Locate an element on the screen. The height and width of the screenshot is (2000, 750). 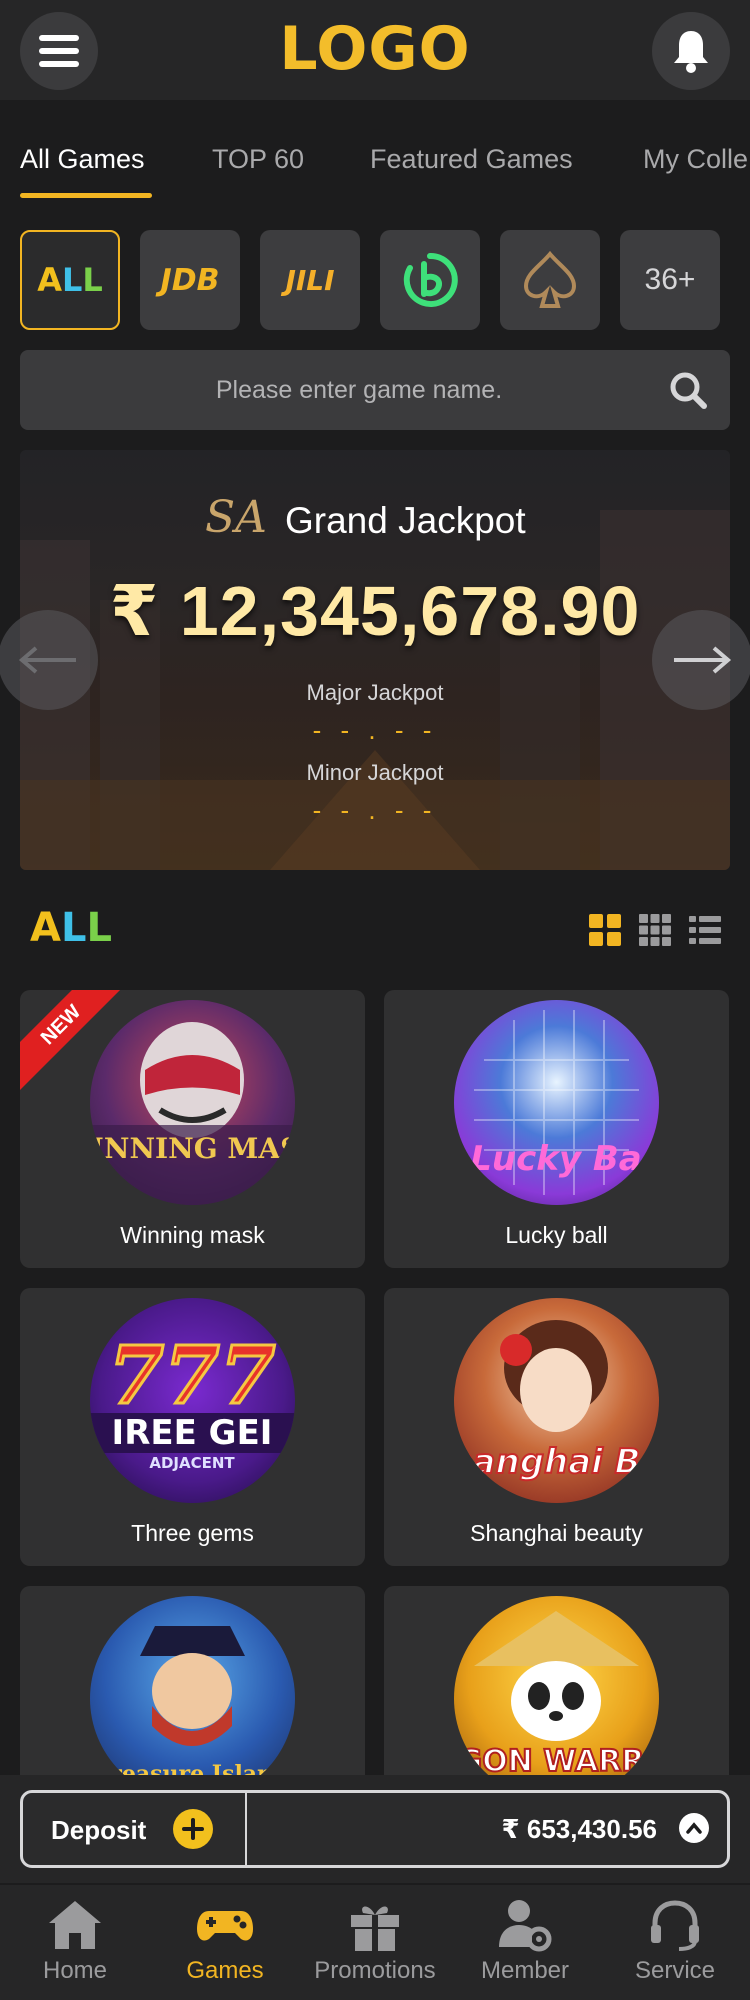
provider-all: ALL is located at coordinates (70, 280).